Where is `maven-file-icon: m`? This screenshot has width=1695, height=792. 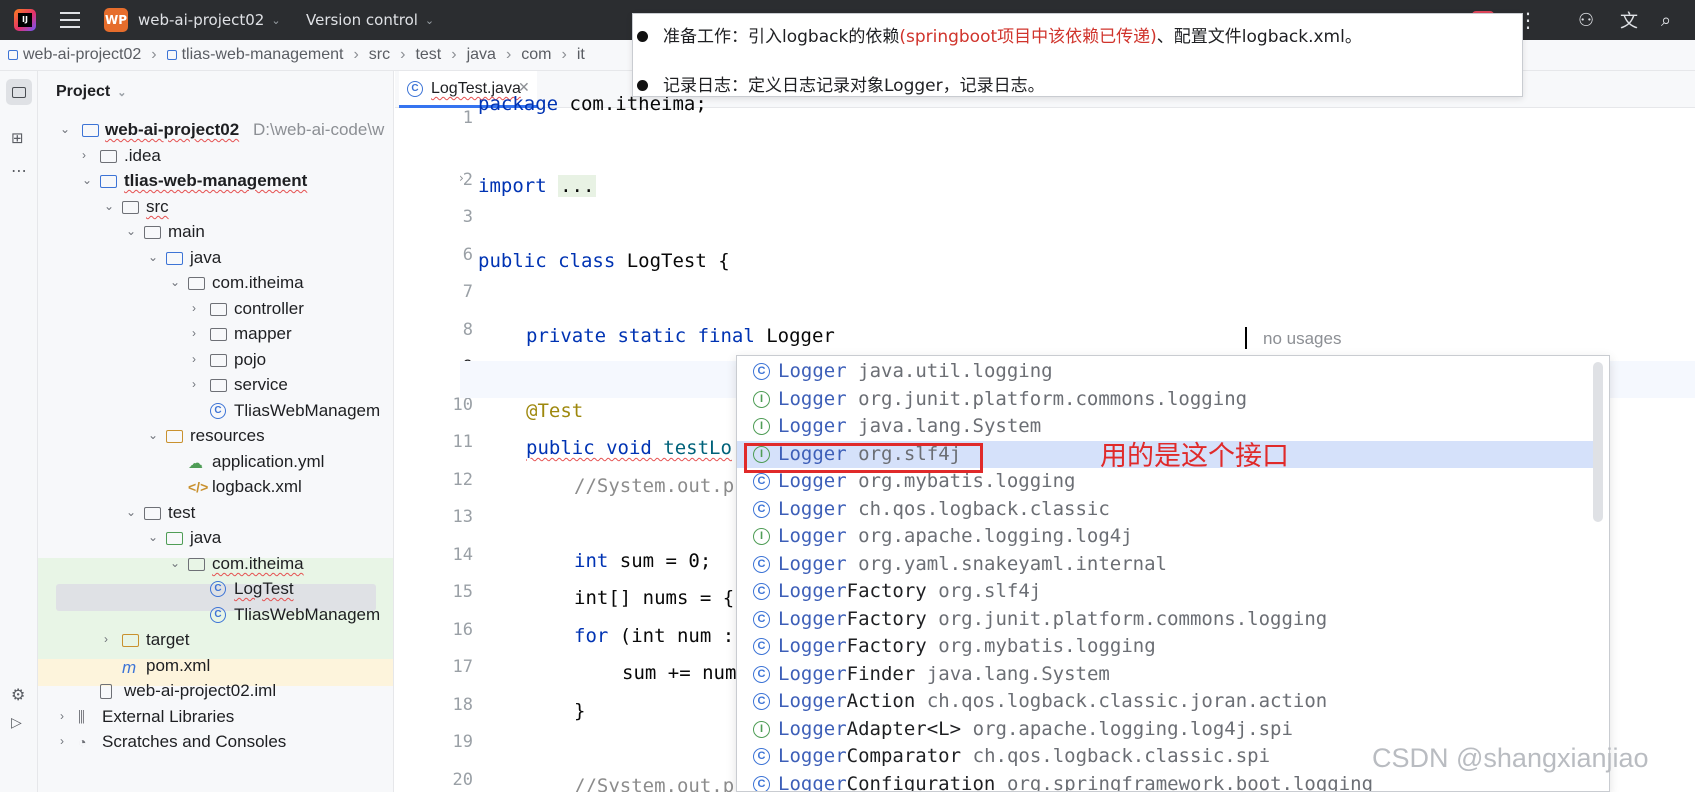
maven-file-icon: m is located at coordinates (129, 667).